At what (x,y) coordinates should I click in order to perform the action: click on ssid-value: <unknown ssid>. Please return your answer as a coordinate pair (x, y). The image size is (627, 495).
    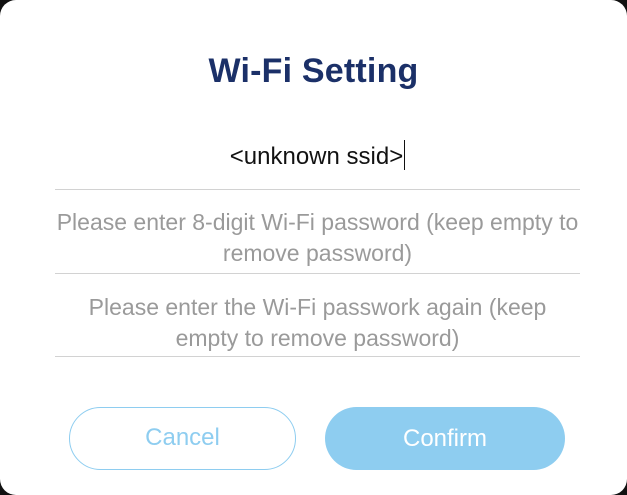
    Looking at the image, I should click on (316, 156).